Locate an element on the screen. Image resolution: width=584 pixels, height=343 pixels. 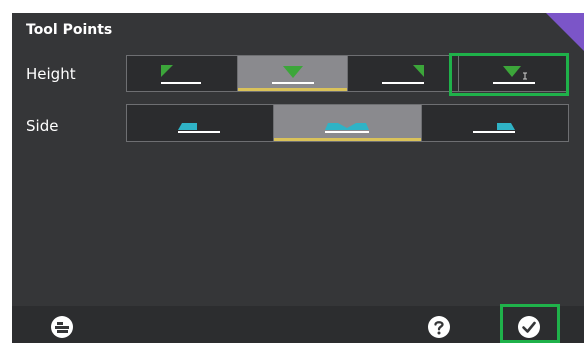
question-icon is located at coordinates (439, 327).